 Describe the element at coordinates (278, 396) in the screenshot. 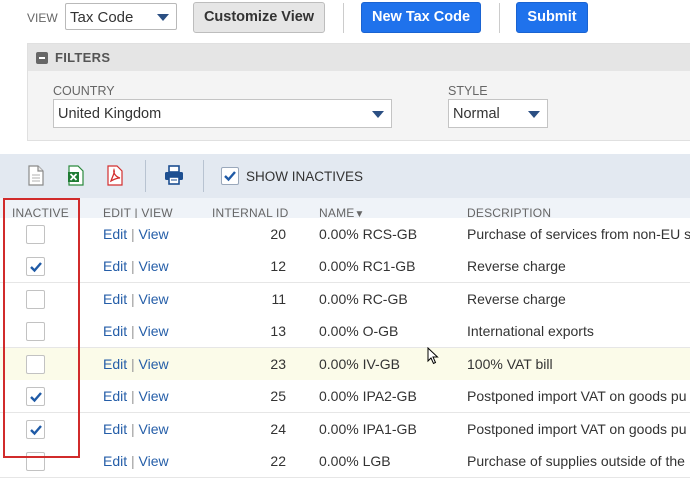

I see `internal-id-cell: 25` at that location.